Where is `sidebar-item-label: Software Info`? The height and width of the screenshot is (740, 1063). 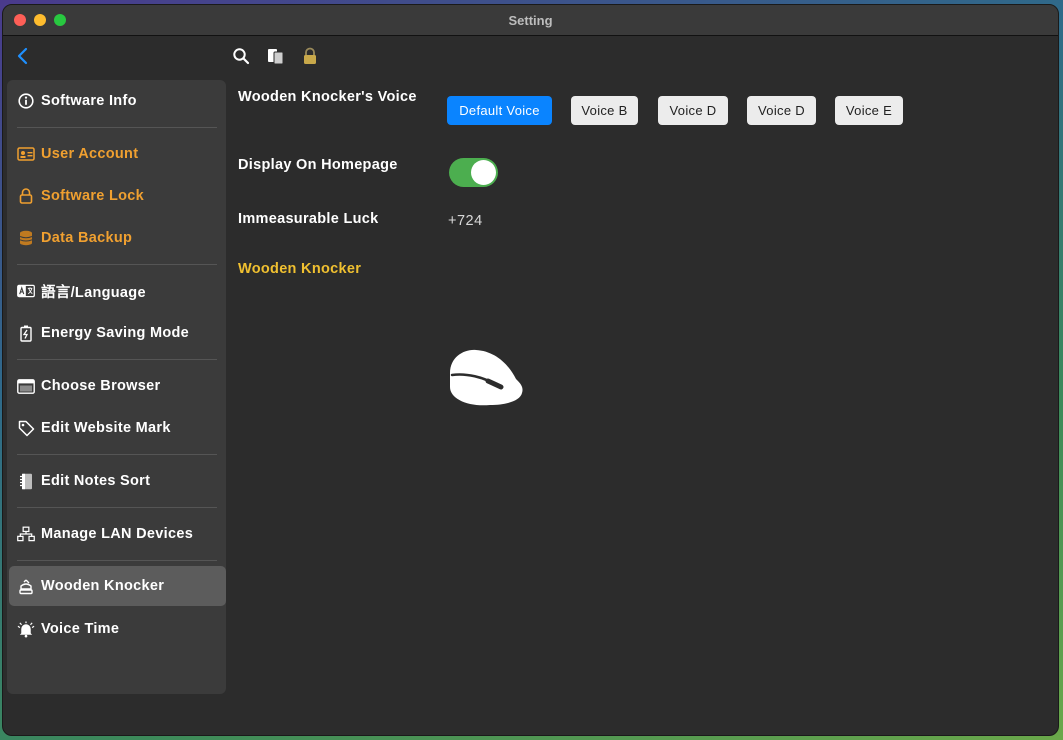 sidebar-item-label: Software Info is located at coordinates (89, 101).